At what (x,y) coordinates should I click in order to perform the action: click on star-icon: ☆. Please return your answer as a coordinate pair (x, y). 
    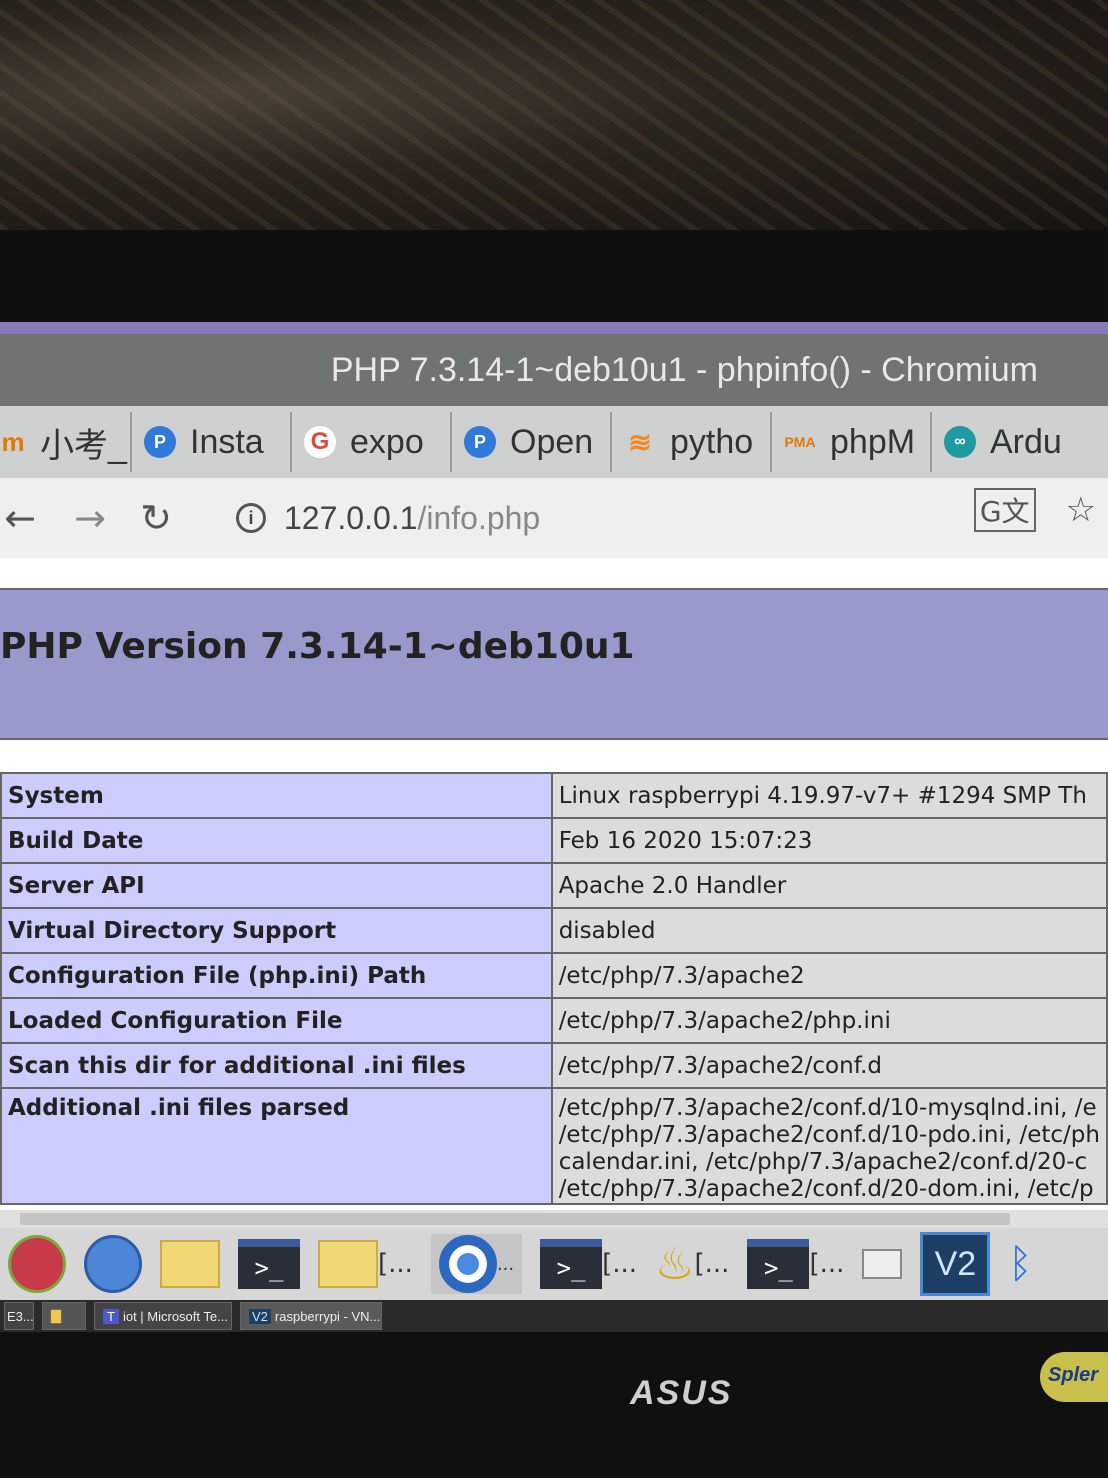
    Looking at the image, I should click on (1081, 510).